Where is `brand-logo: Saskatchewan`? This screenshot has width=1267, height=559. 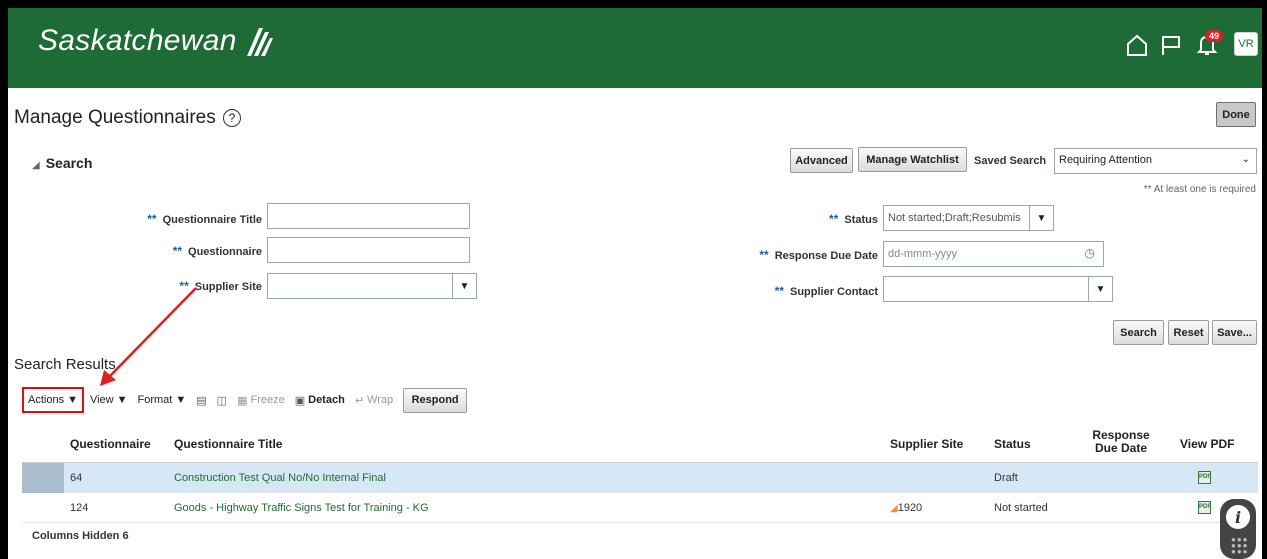
brand-logo: Saskatchewan is located at coordinates (156, 41).